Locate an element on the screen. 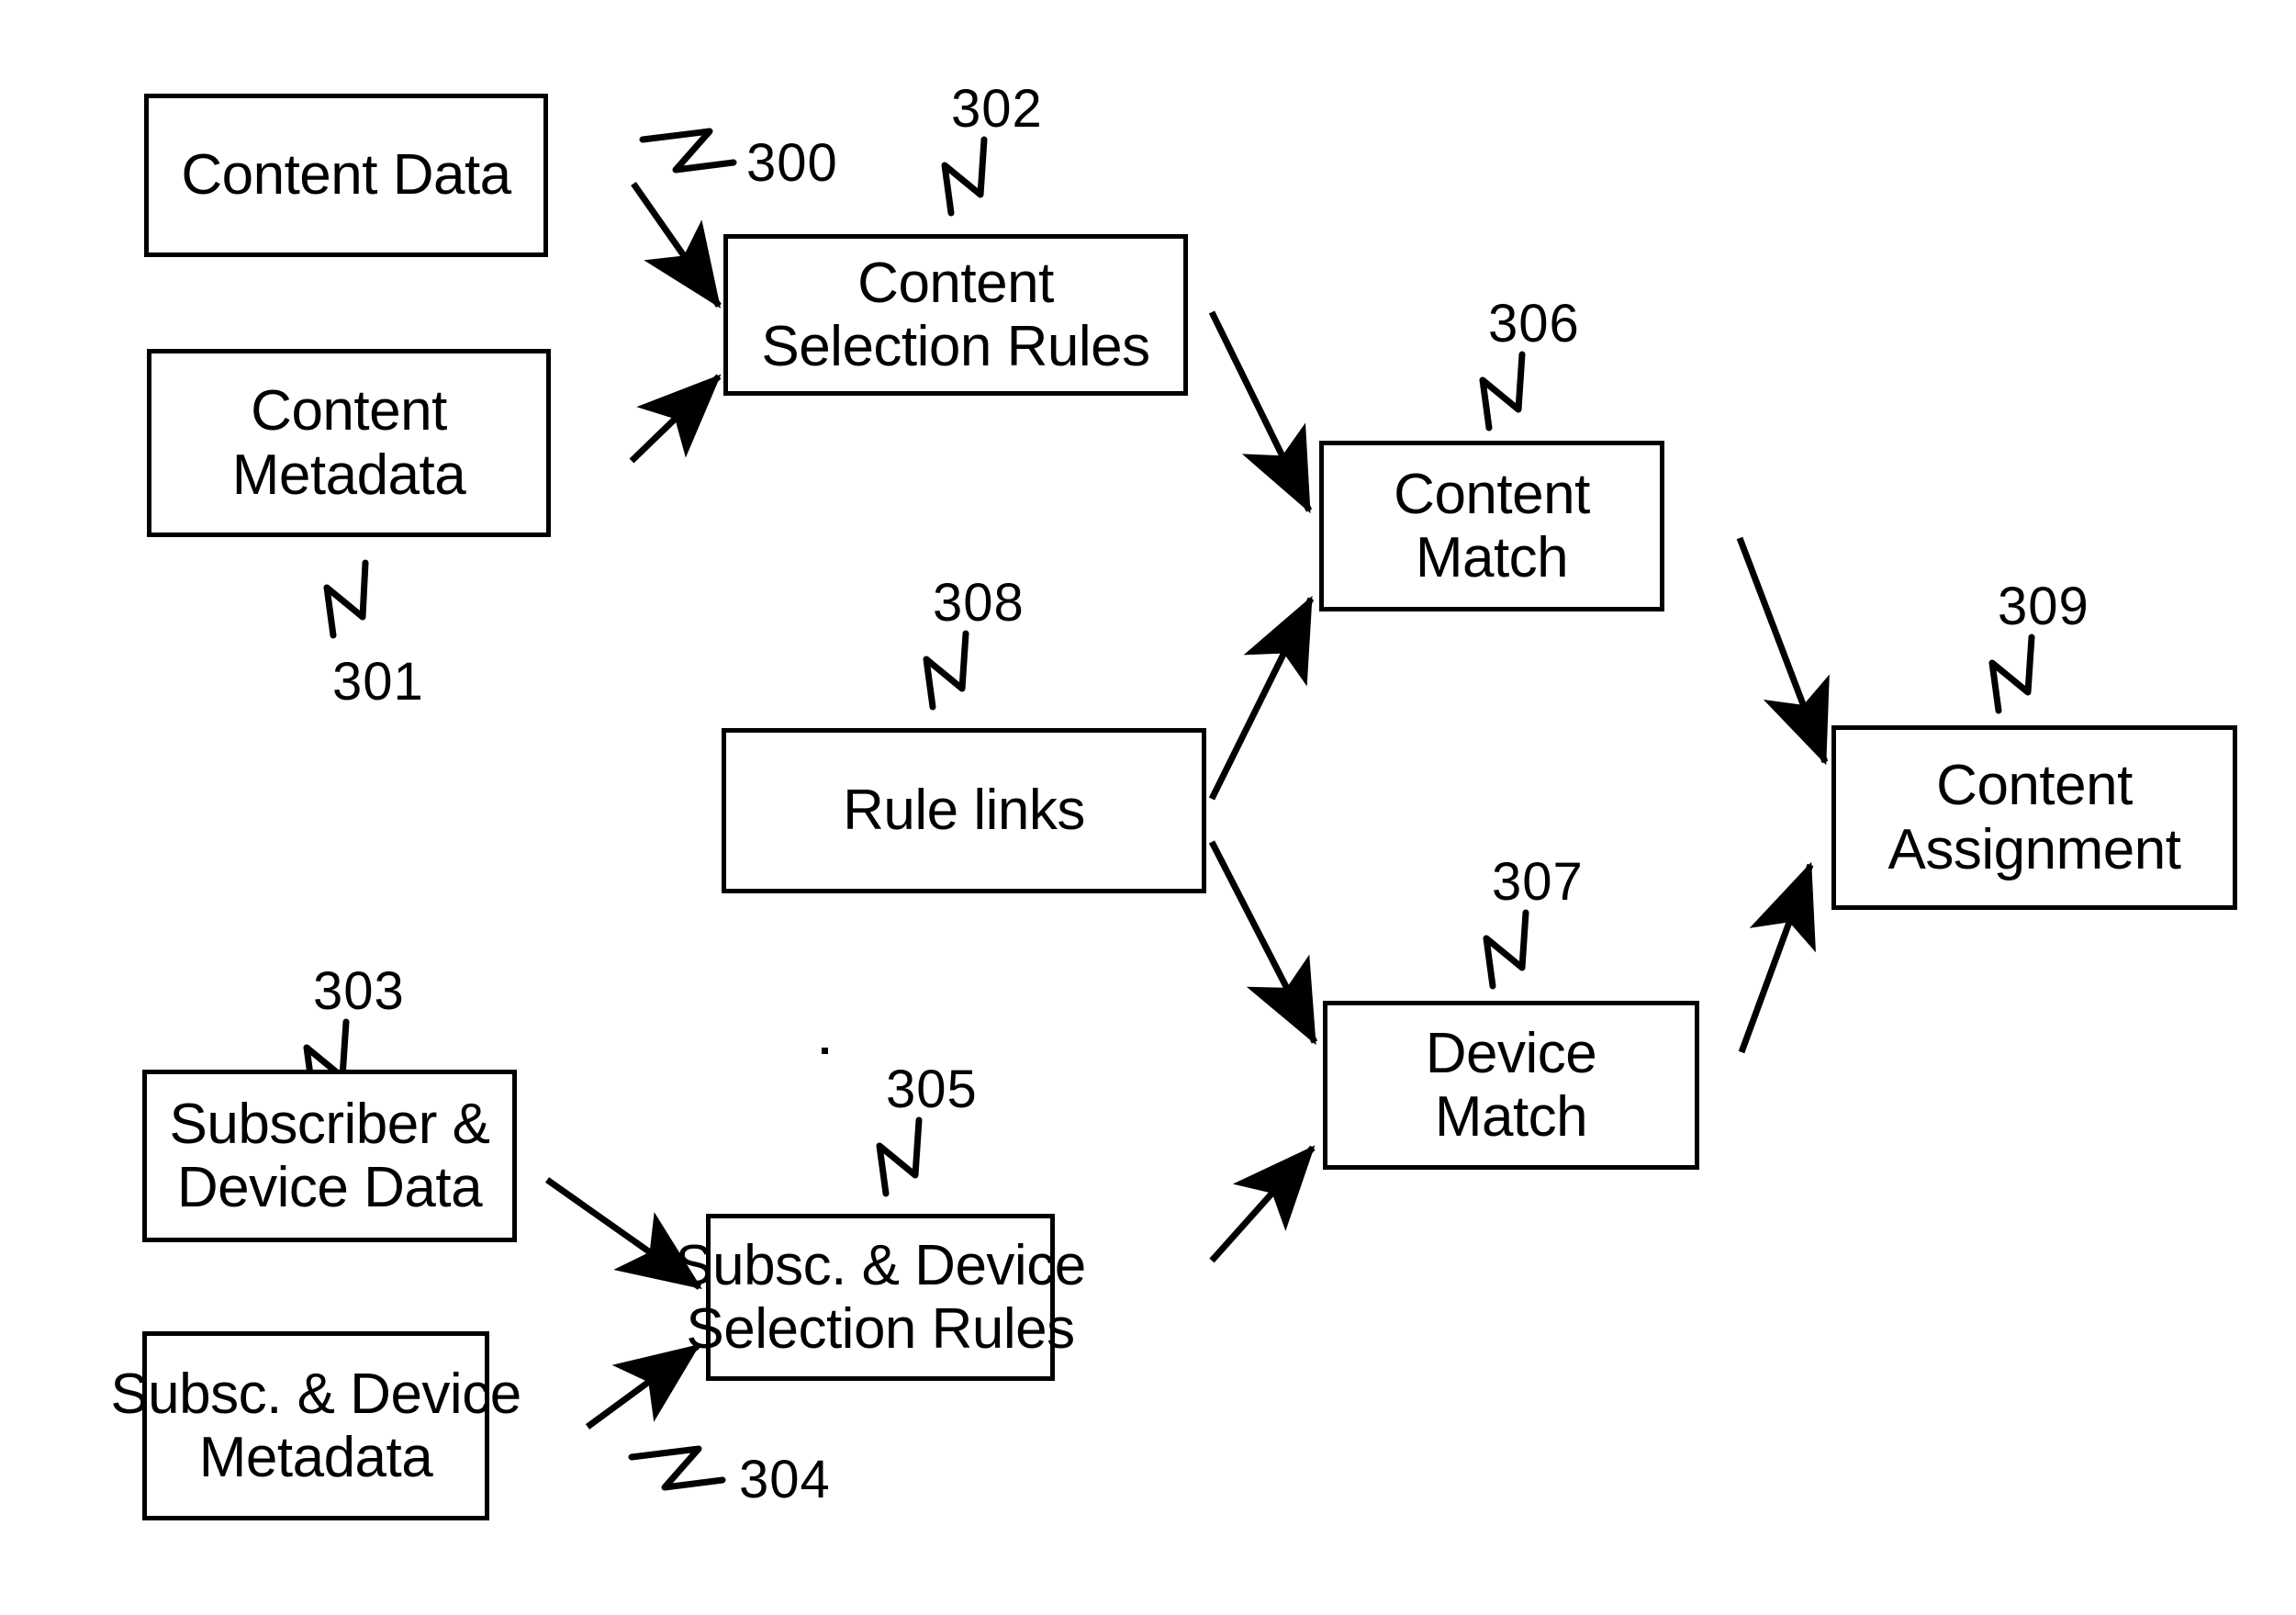  node-content-assignment-line2: Assignment is located at coordinates (2034, 849).